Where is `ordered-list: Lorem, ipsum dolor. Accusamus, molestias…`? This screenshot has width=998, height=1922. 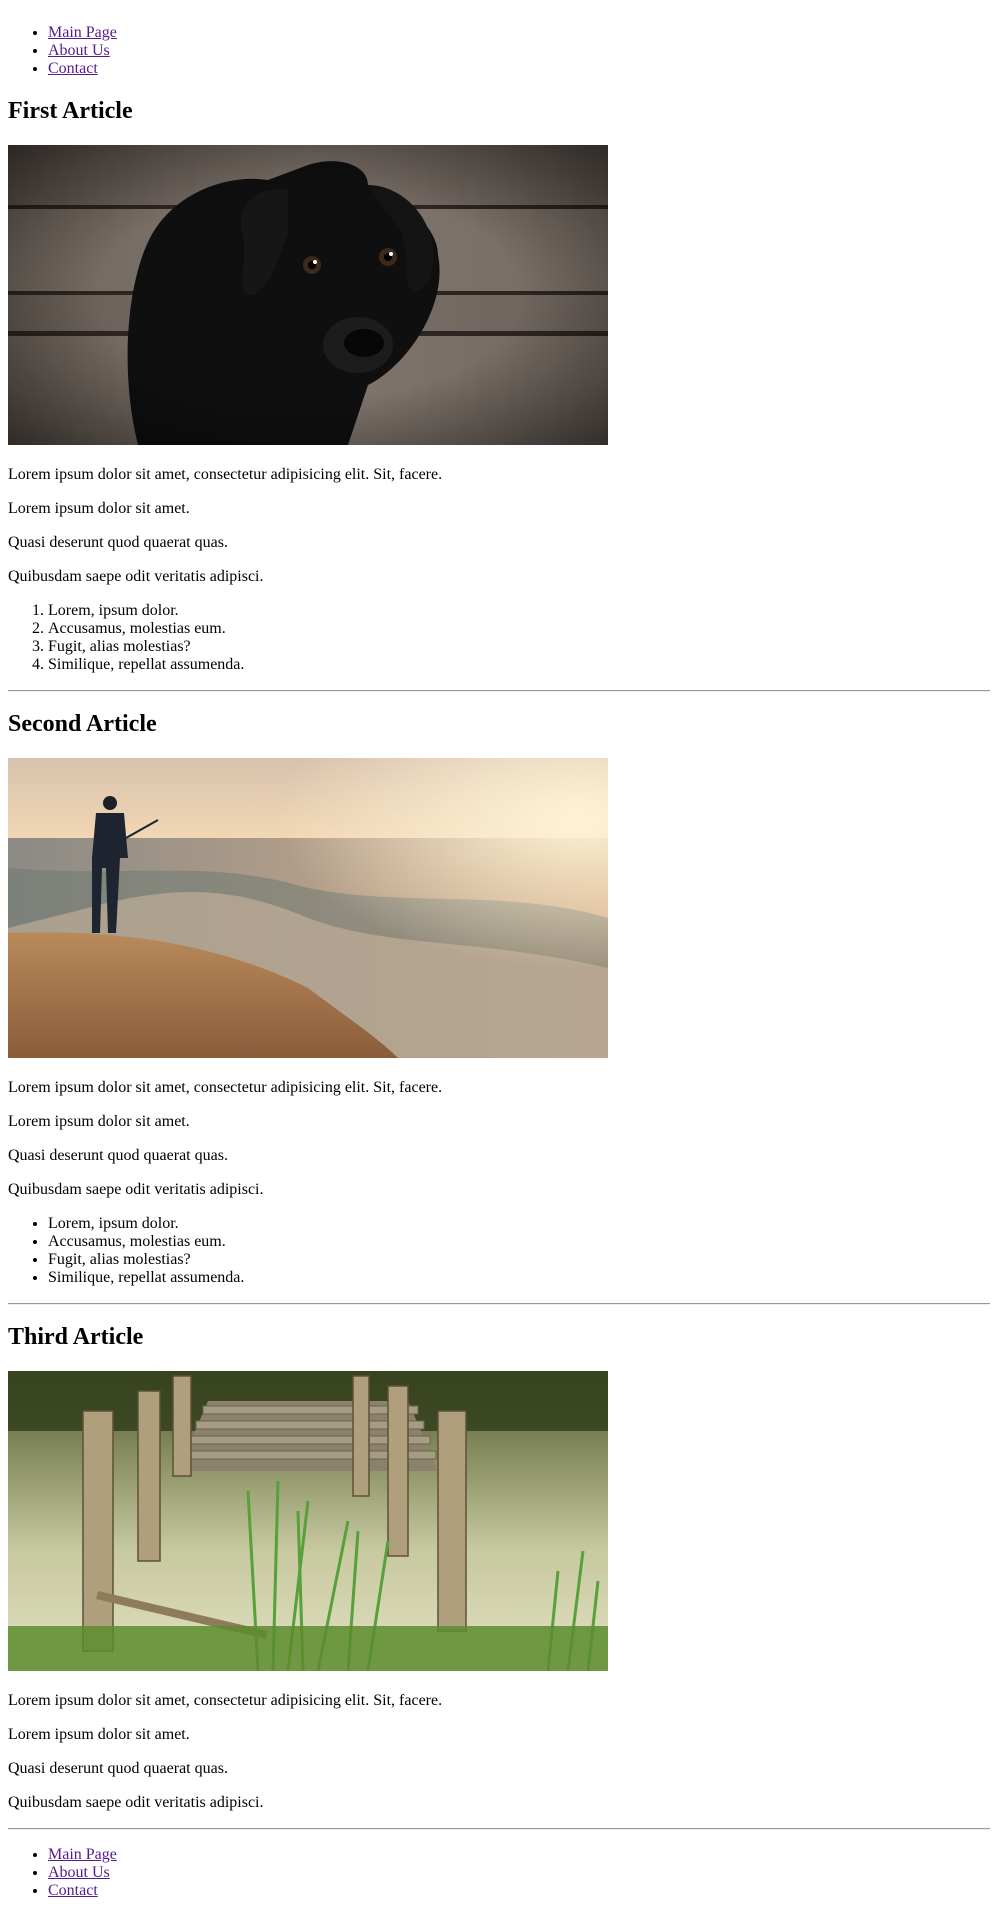
ordered-list: Lorem, ipsum dolor. Accusamus, molestias… is located at coordinates (126, 638).